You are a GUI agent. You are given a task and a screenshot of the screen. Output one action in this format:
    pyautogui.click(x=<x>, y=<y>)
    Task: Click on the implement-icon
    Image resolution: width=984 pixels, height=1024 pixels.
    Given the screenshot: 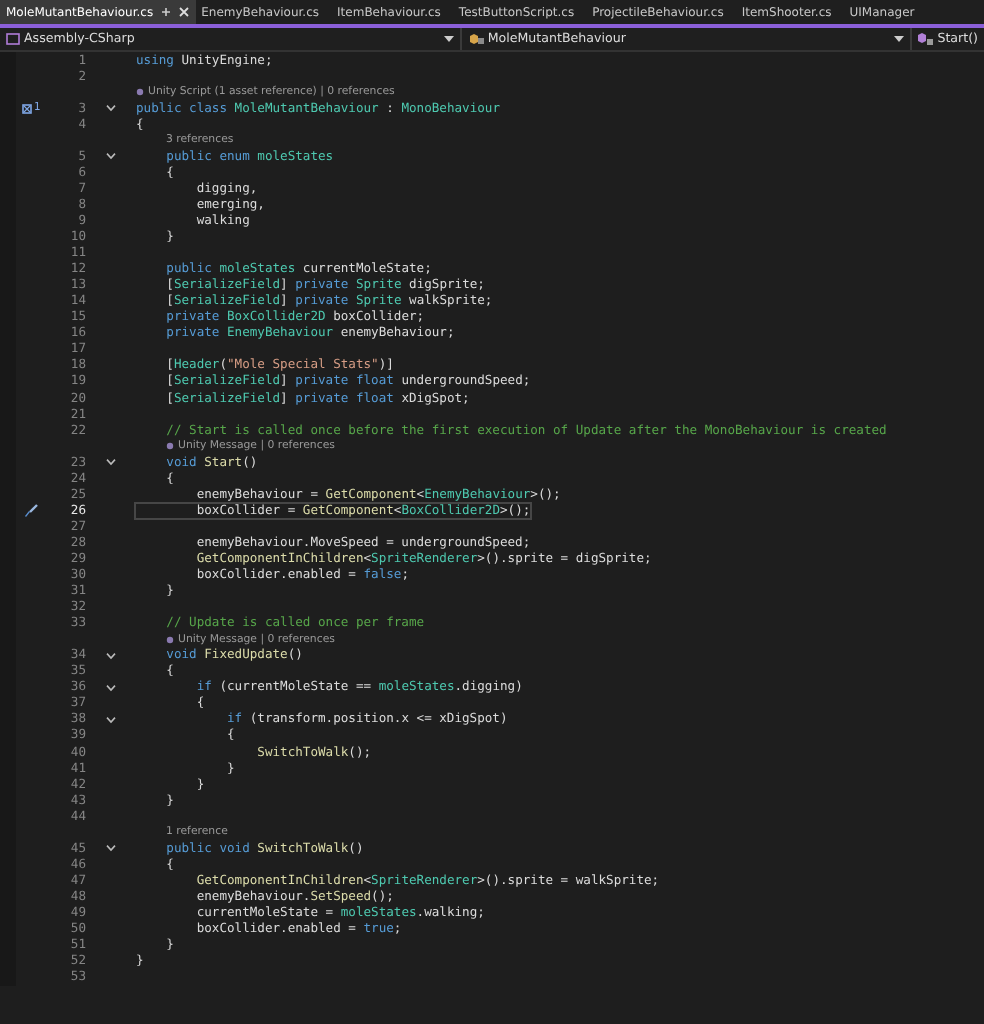 What is the action you would take?
    pyautogui.click(x=26, y=108)
    